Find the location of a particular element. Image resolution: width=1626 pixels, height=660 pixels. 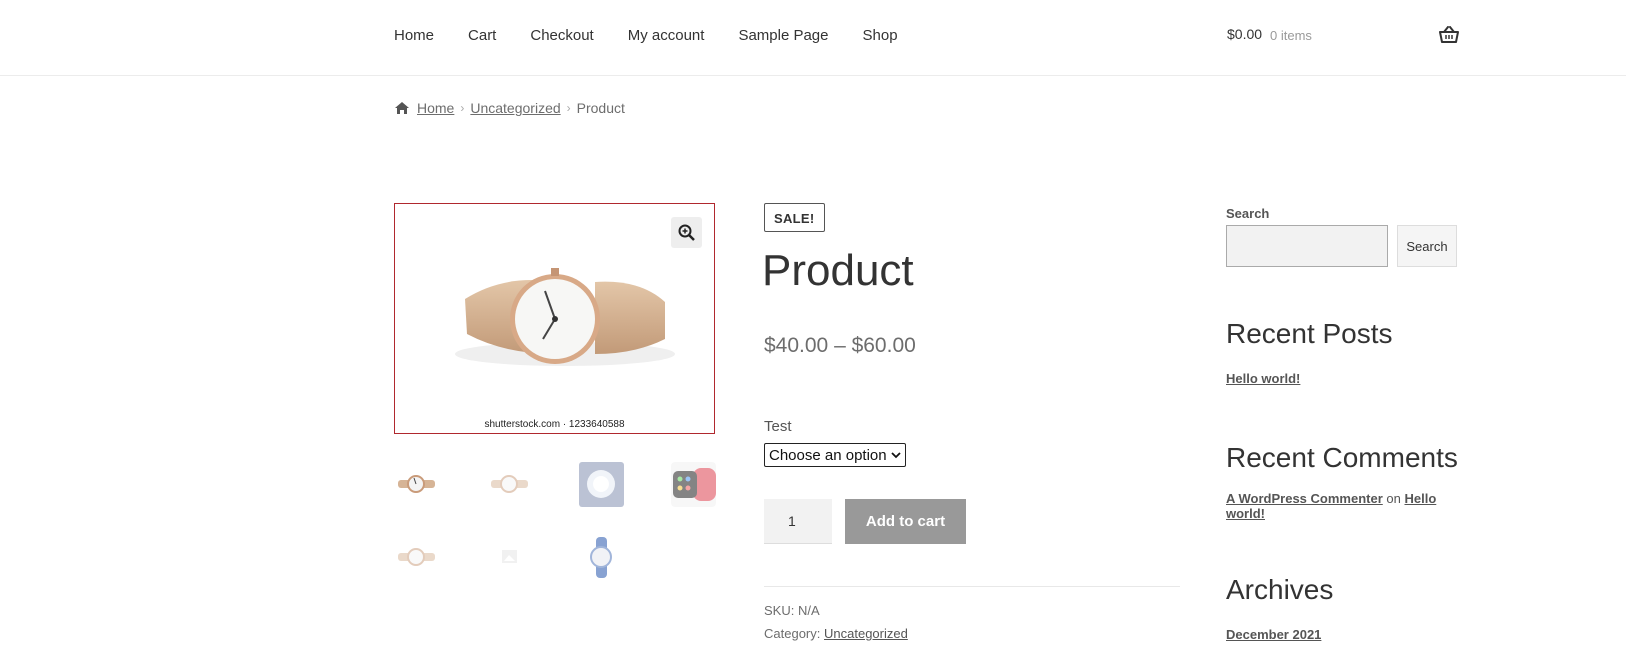

breadcrumb-category: Uncategorized is located at coordinates (515, 108).